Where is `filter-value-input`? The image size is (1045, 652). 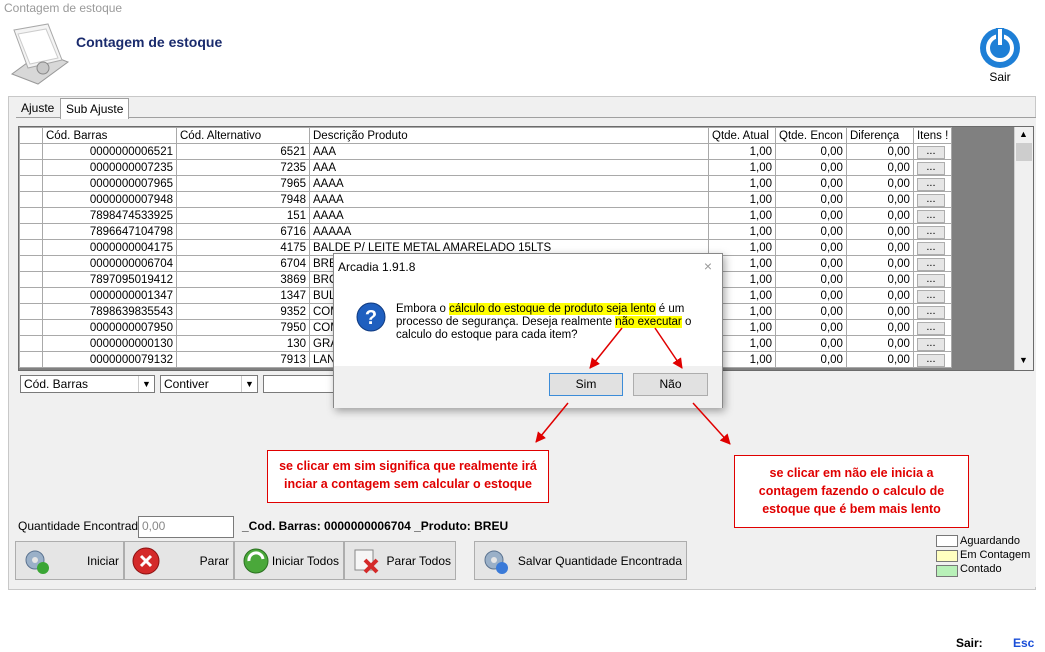
filter-value-input is located at coordinates (303, 384).